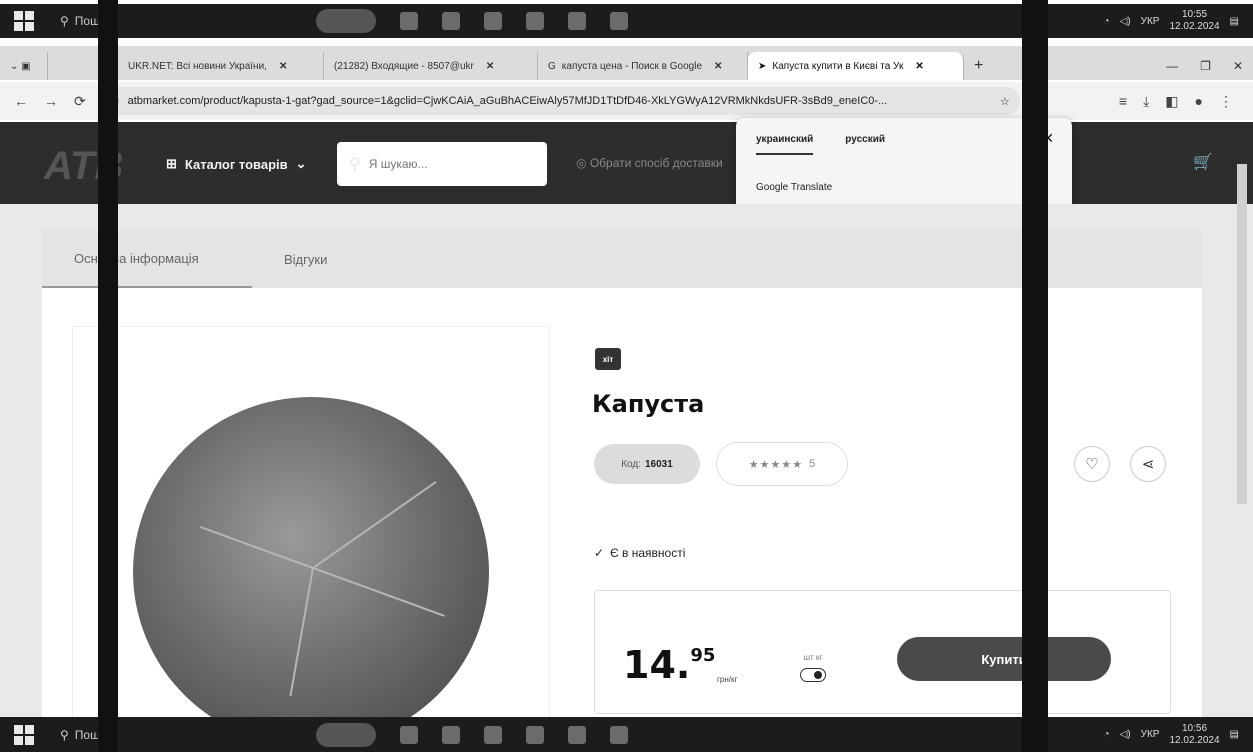 The height and width of the screenshot is (752, 1253). What do you see at coordinates (727, 679) in the screenshot?
I see `price-unit: грн/кг` at bounding box center [727, 679].